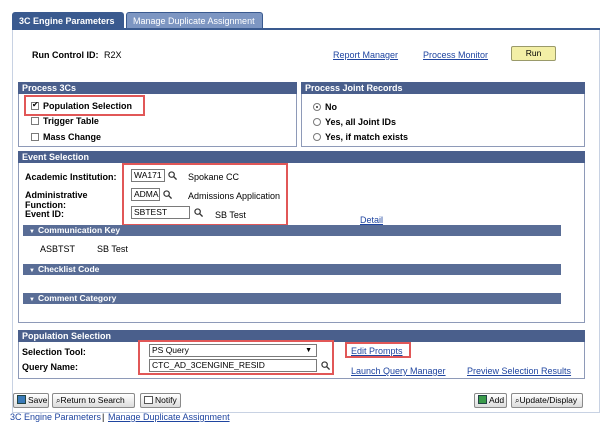  What do you see at coordinates (455, 55) in the screenshot?
I see `process-monitor-link: Process Monitor` at bounding box center [455, 55].